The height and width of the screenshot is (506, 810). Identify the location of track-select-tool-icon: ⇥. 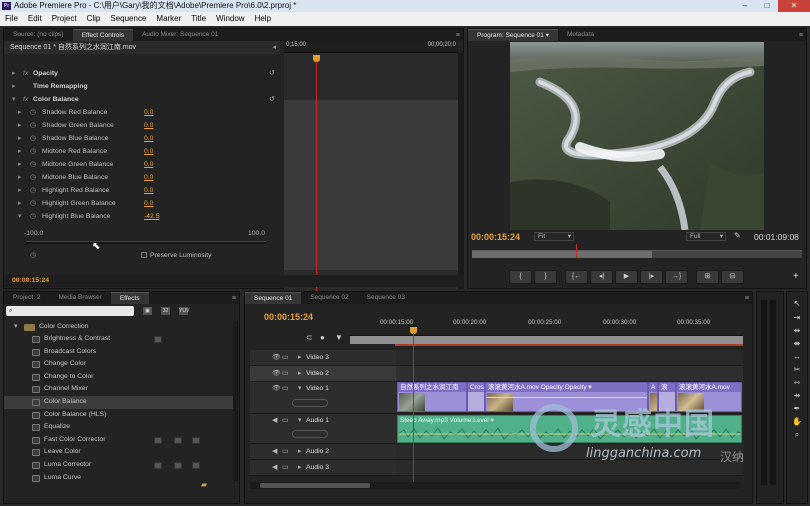
(797, 318).